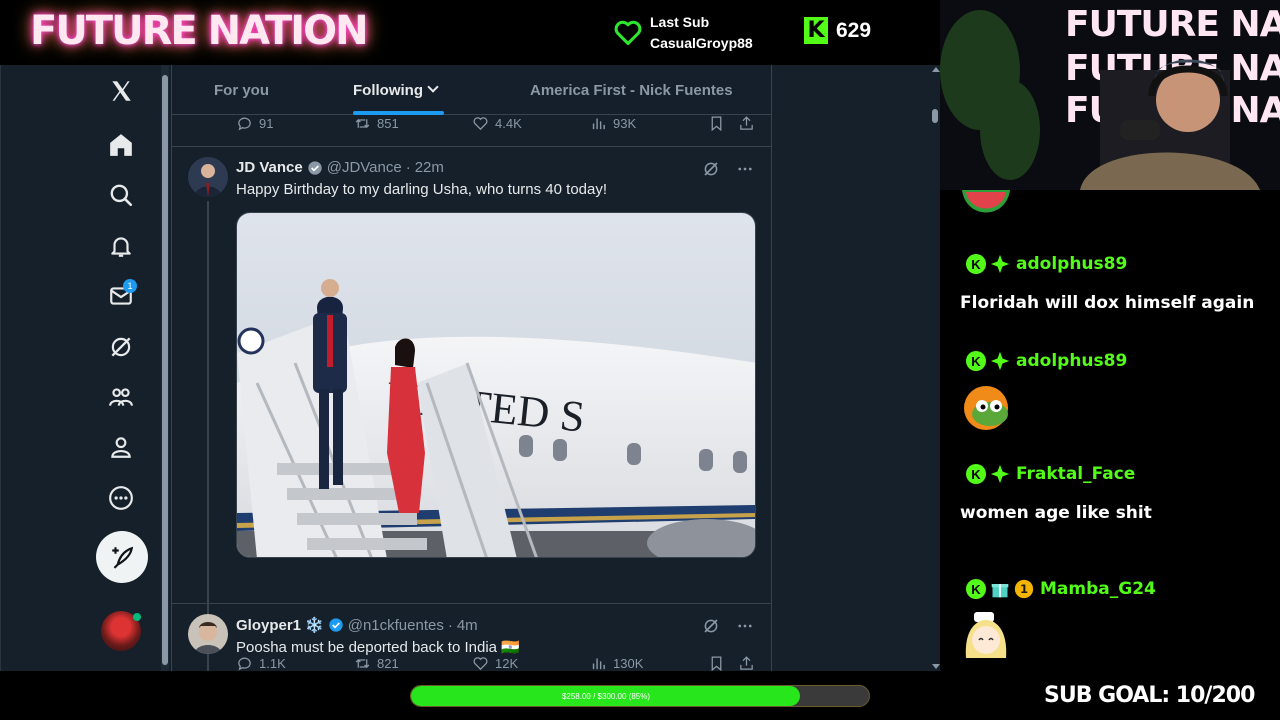  I want to click on home-icon, so click(121, 145).